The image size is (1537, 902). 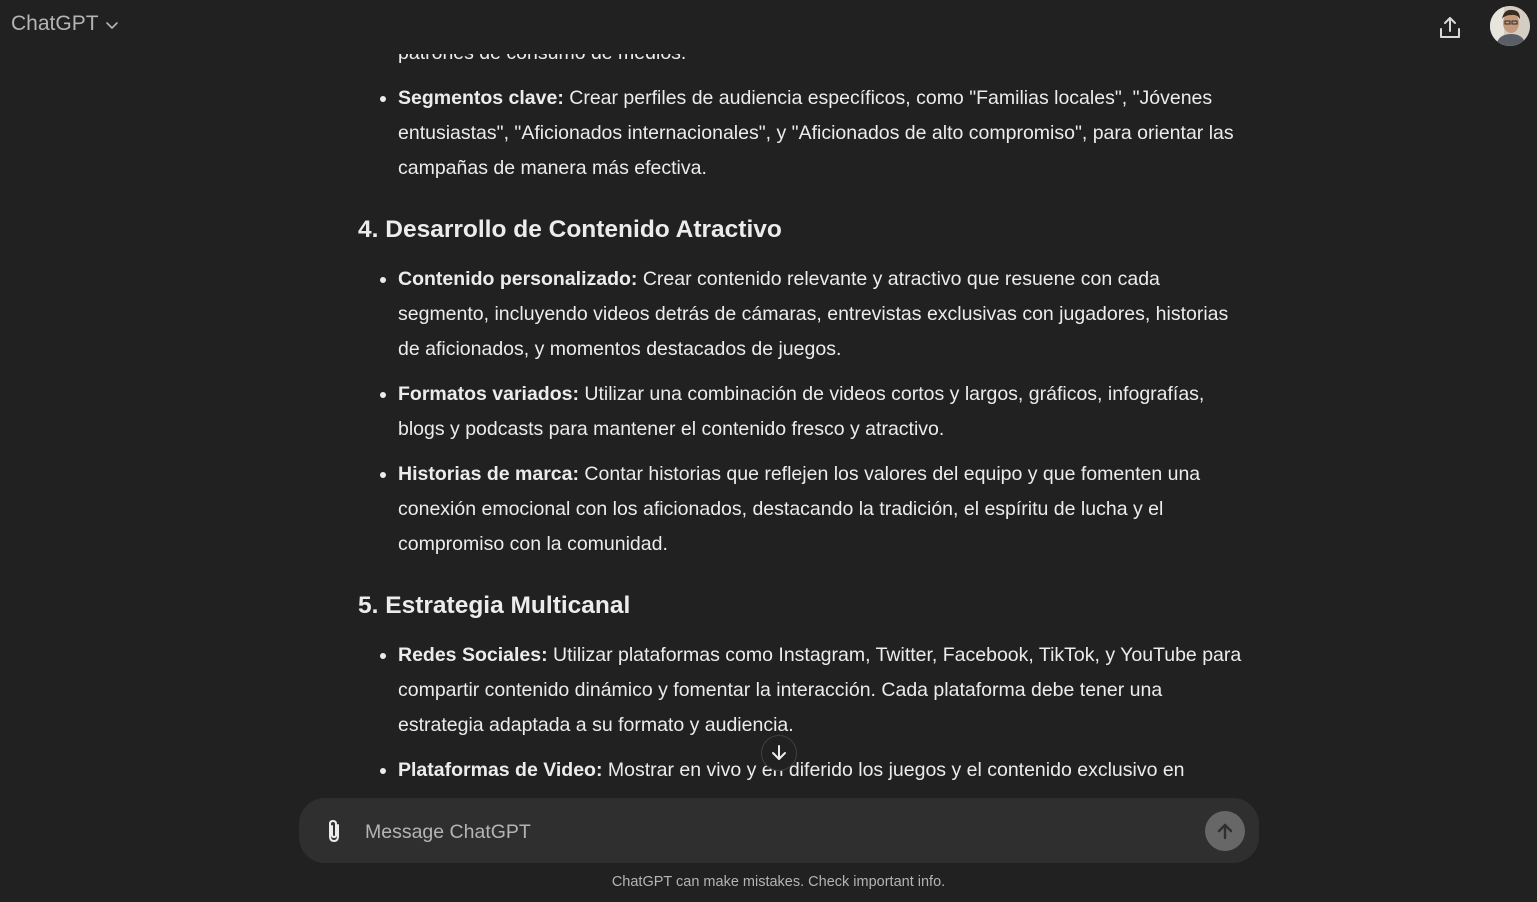 I want to click on message-input, so click(x=775, y=832).